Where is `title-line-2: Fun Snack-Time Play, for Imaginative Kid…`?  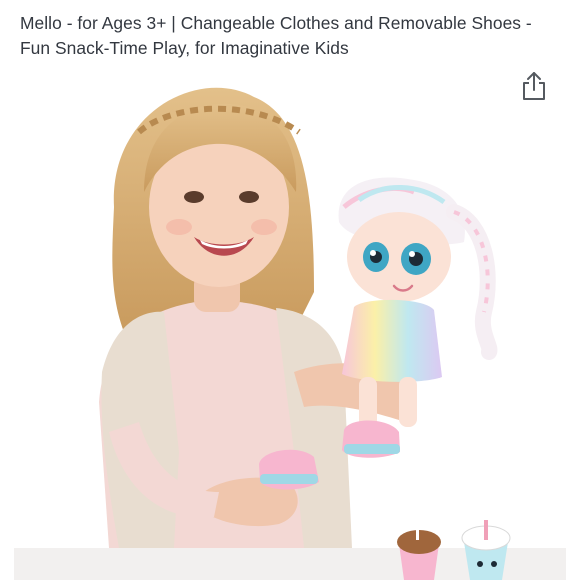 title-line-2: Fun Snack-Time Play, for Imaginative Kid… is located at coordinates (184, 48).